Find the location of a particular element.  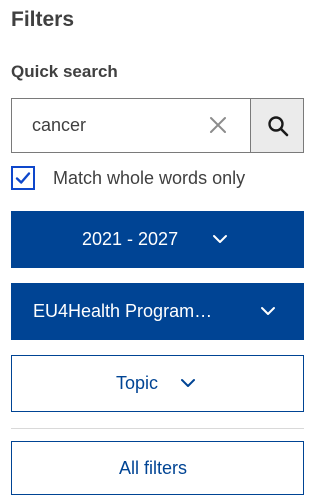

divider is located at coordinates (157, 428).